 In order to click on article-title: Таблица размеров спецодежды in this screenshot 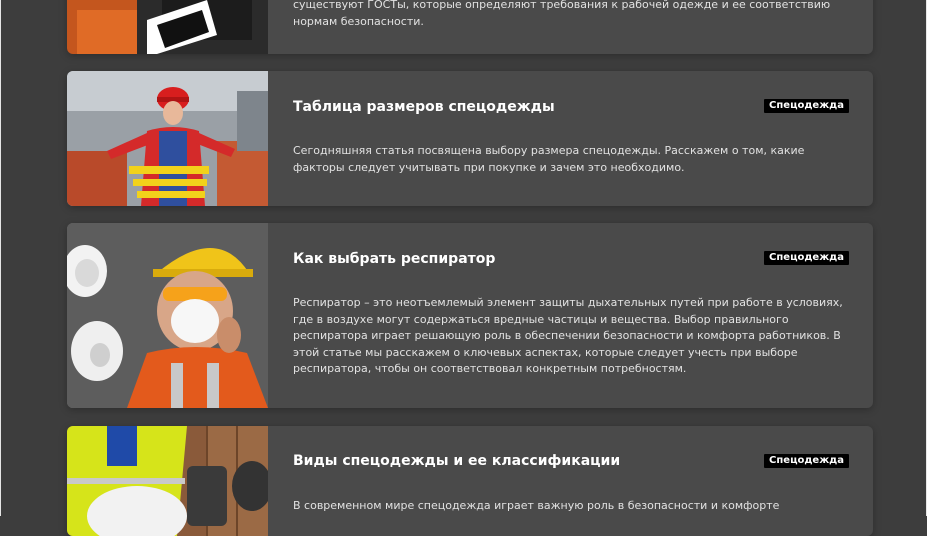, I will do `click(424, 107)`.